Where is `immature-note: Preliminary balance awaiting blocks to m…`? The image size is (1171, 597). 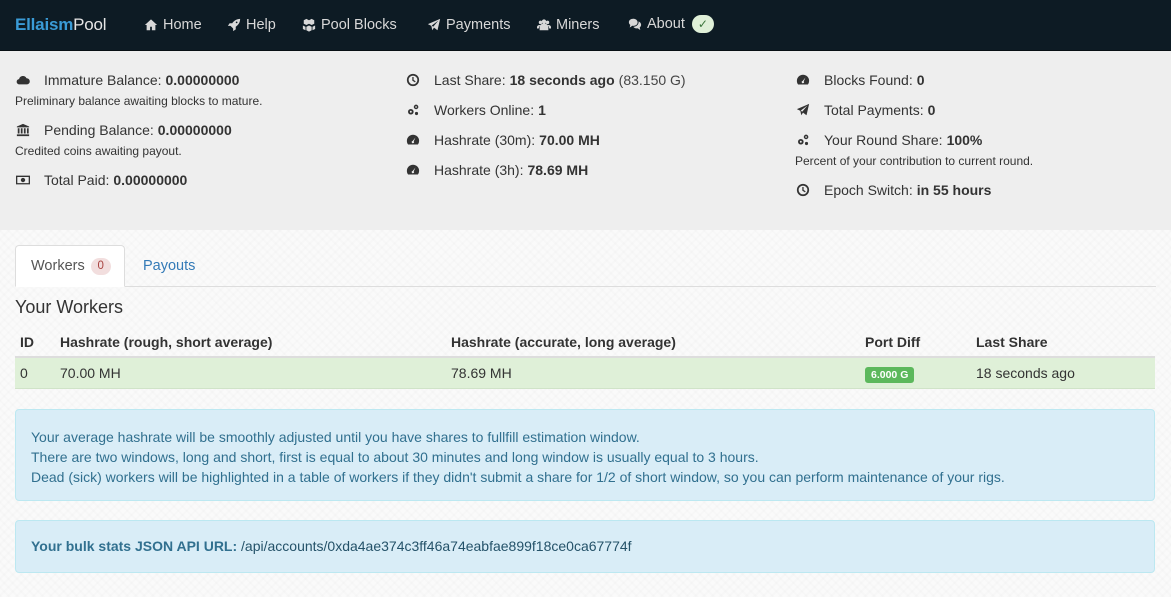
immature-note: Preliminary balance awaiting blocks to m… is located at coordinates (139, 101).